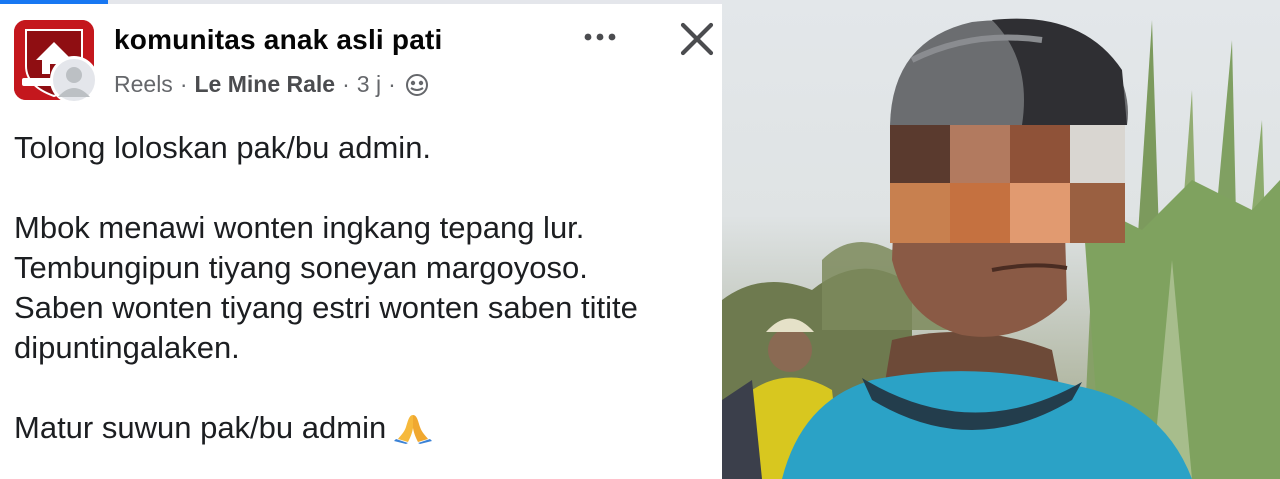 The width and height of the screenshot is (1280, 479). I want to click on user-avatar-icon, so click(74, 82).